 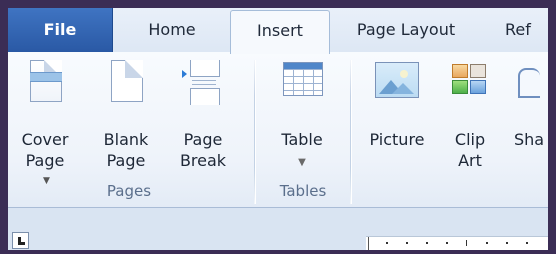 What do you see at coordinates (530, 84) in the screenshot?
I see `shapes-icon` at bounding box center [530, 84].